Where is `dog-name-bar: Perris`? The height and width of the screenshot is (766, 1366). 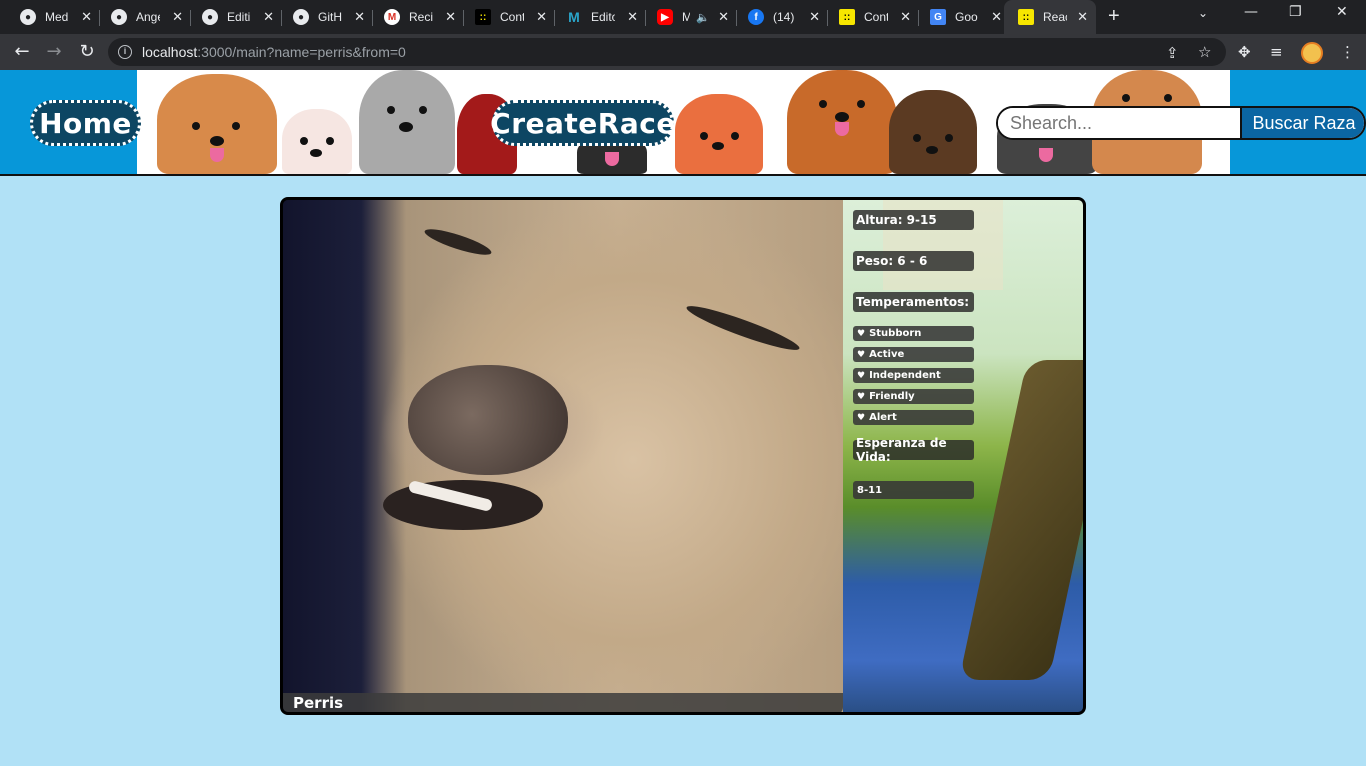 dog-name-bar: Perris is located at coordinates (563, 702).